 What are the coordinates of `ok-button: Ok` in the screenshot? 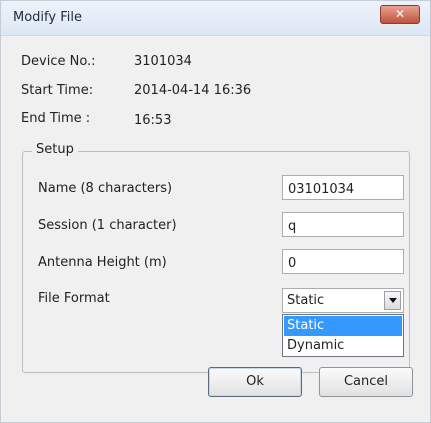 It's located at (255, 382).